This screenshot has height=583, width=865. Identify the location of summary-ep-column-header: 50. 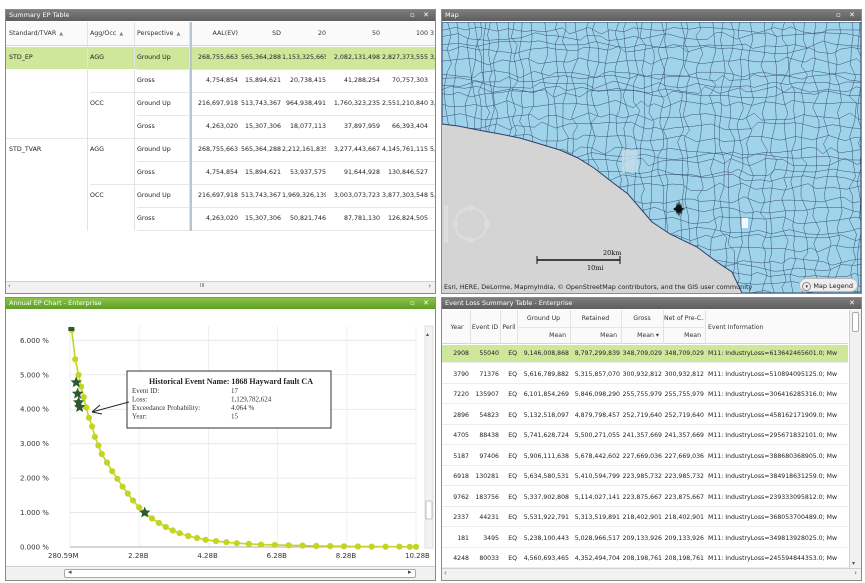
(354, 33).